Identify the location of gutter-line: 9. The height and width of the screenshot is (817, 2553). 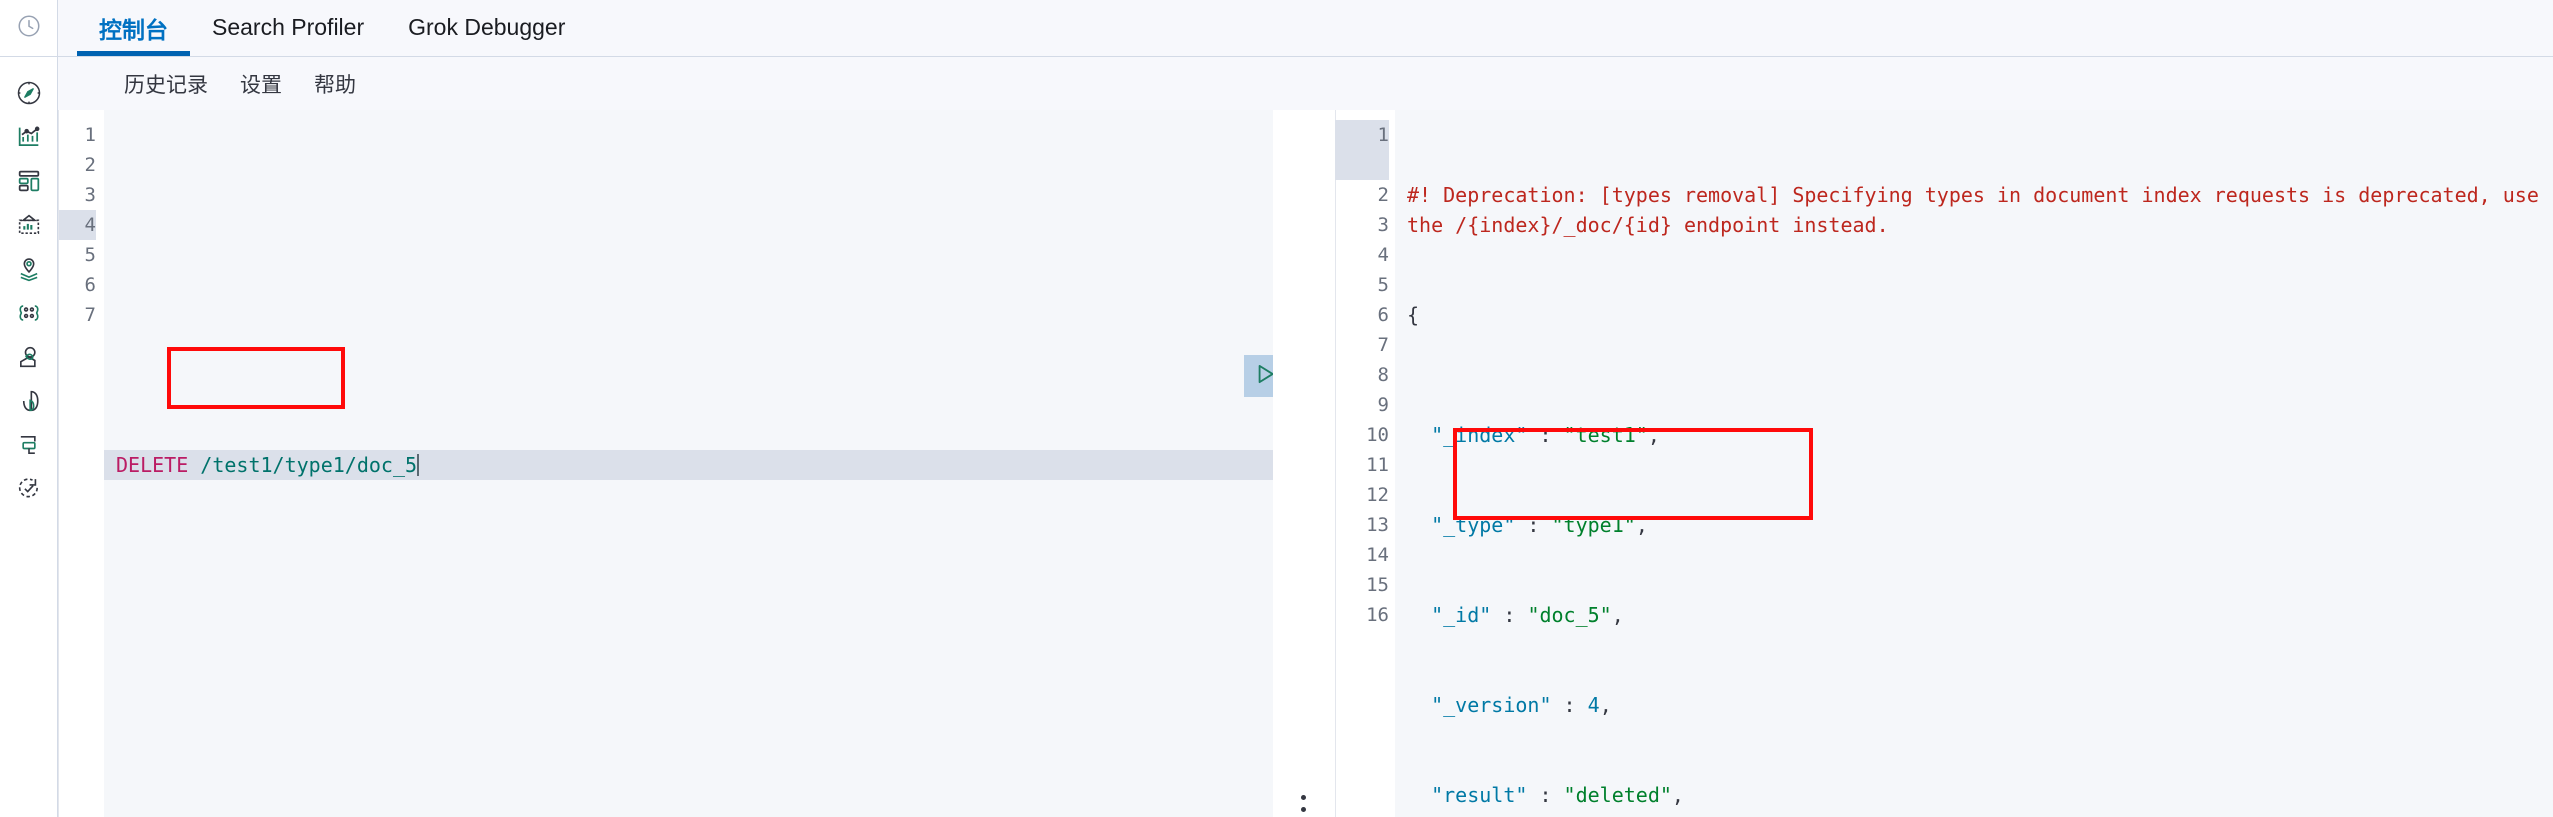
(1383, 405).